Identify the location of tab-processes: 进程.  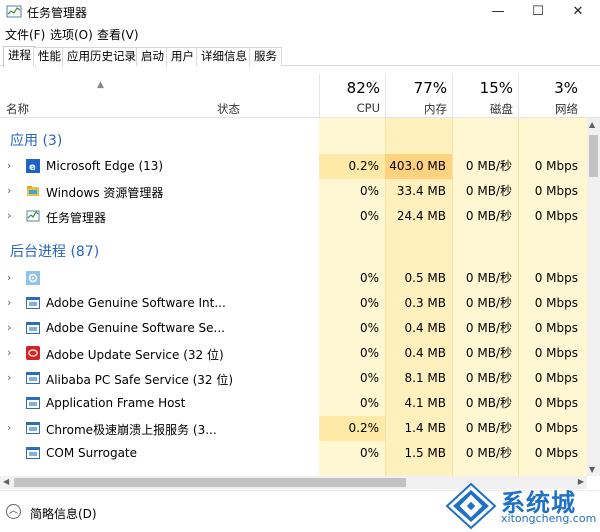
(19, 56).